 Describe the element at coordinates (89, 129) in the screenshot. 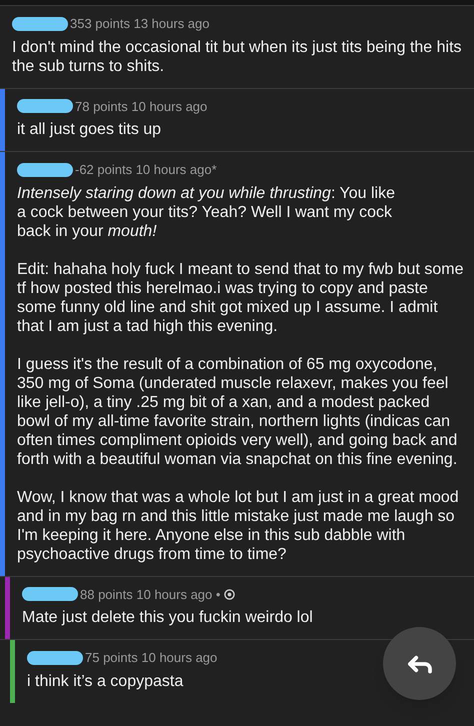

I see `comment-text: it all just goes tits up` at that location.